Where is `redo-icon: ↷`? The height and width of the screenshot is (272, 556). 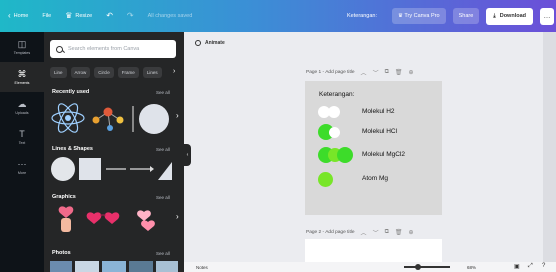
redo-icon: ↷ is located at coordinates (130, 15).